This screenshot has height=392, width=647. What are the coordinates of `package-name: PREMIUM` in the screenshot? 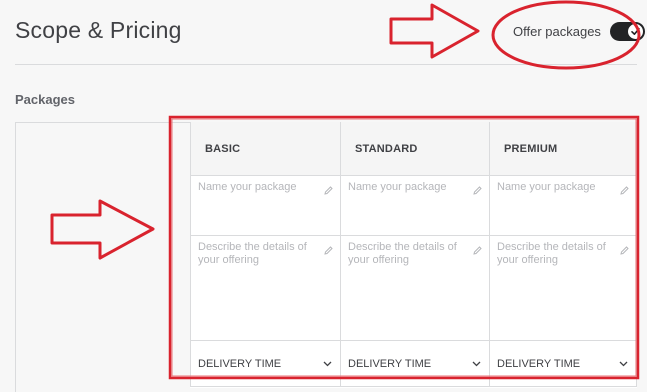 It's located at (531, 148).